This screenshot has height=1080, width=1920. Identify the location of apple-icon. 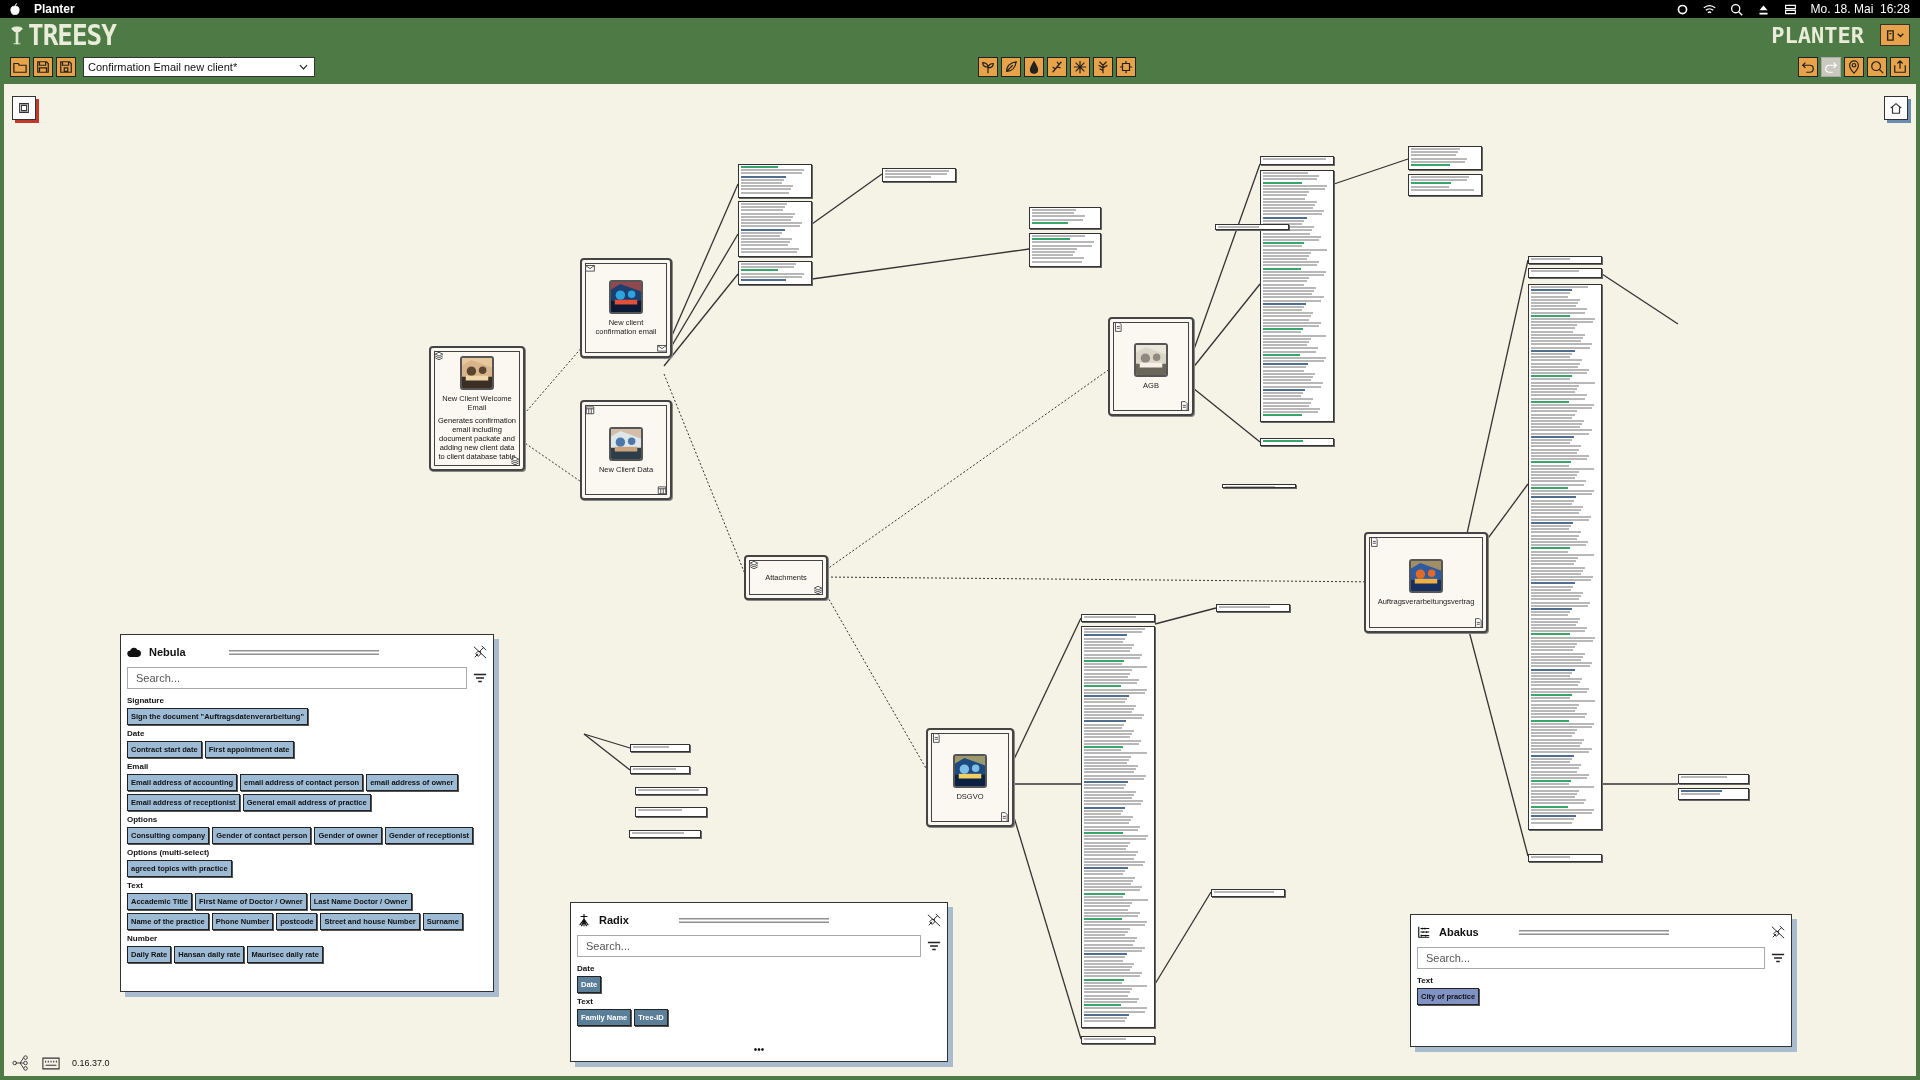
(15, 9).